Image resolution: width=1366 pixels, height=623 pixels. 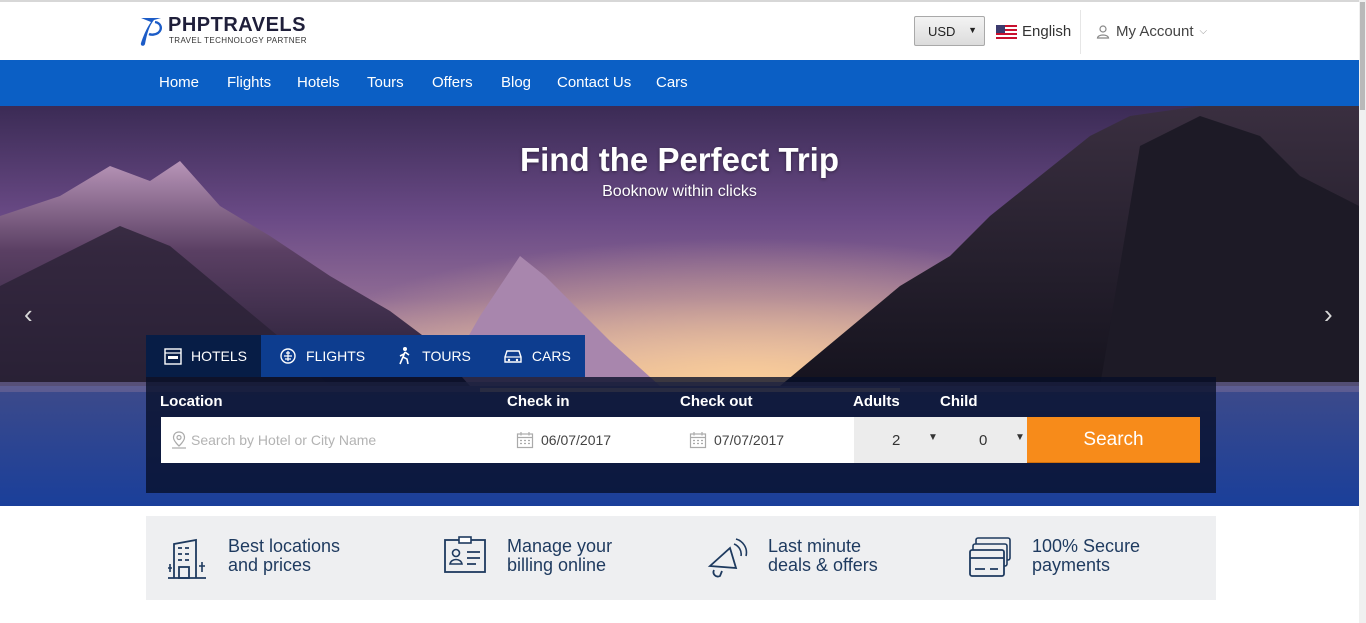 I want to click on megaphone-icon, so click(x=727, y=558).